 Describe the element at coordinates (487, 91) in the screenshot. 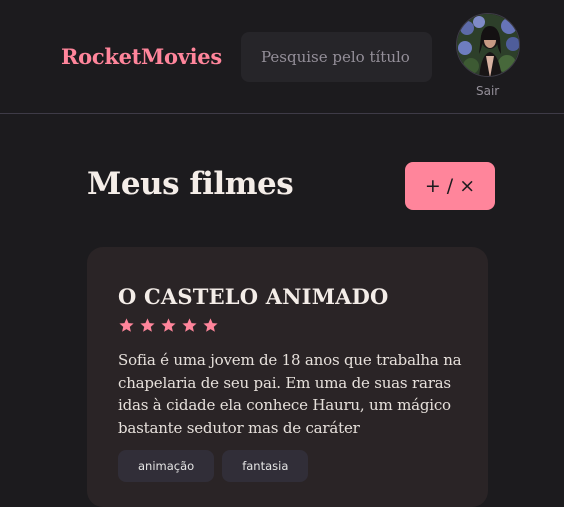

I see `signout-link: Sair` at that location.